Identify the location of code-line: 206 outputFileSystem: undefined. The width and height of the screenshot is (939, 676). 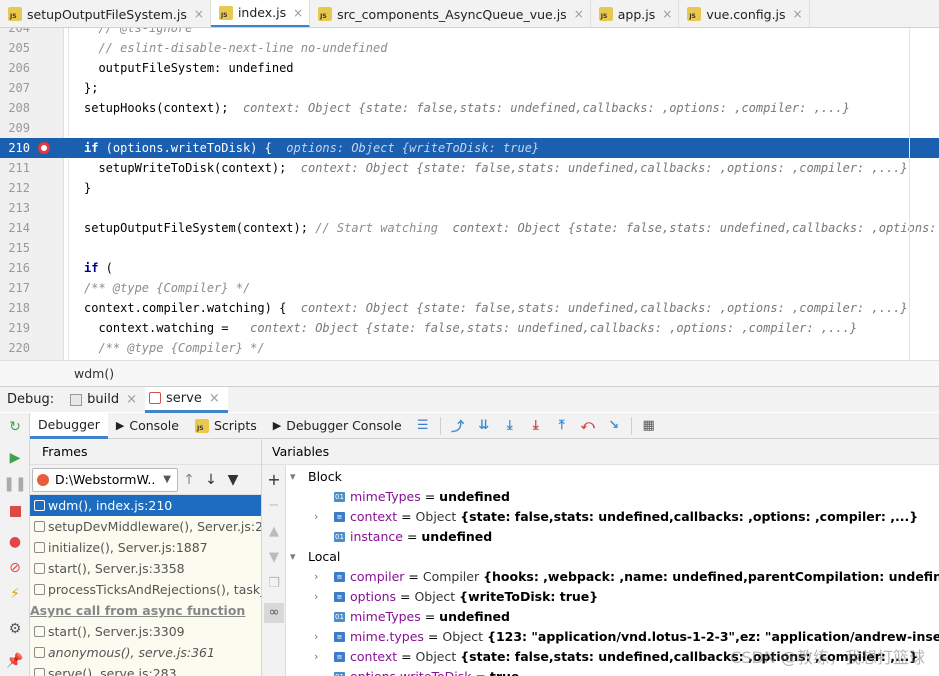
(469, 68).